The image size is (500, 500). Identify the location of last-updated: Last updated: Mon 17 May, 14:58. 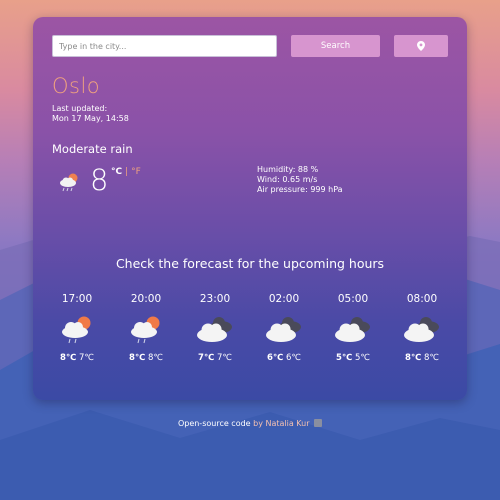
(90, 114).